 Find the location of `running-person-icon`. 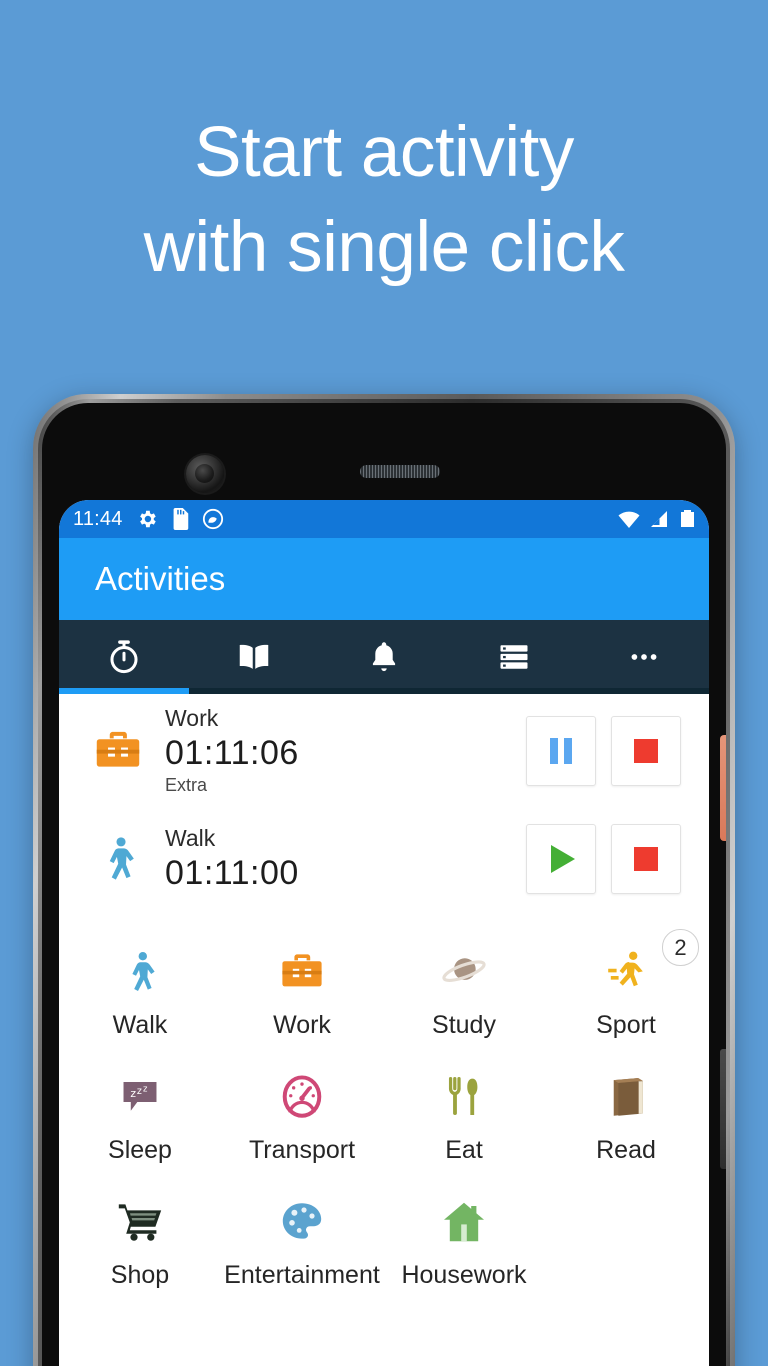

running-person-icon is located at coordinates (626, 972).